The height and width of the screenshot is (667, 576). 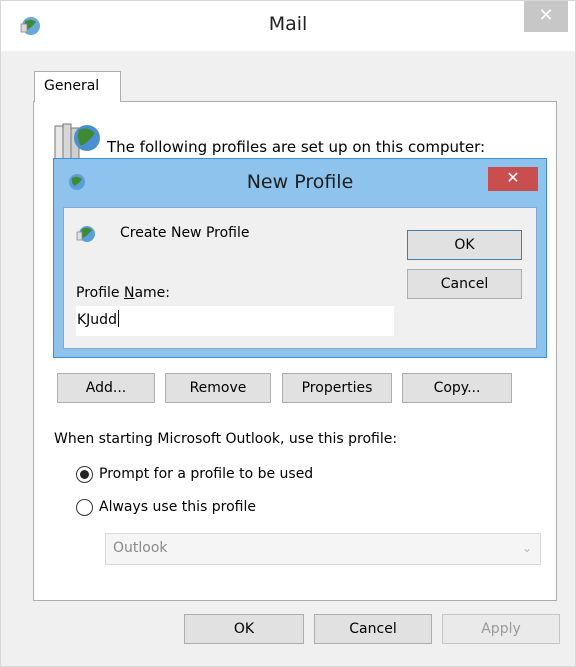 What do you see at coordinates (323, 549) in the screenshot?
I see `profile-select: Outlook ⌄` at bounding box center [323, 549].